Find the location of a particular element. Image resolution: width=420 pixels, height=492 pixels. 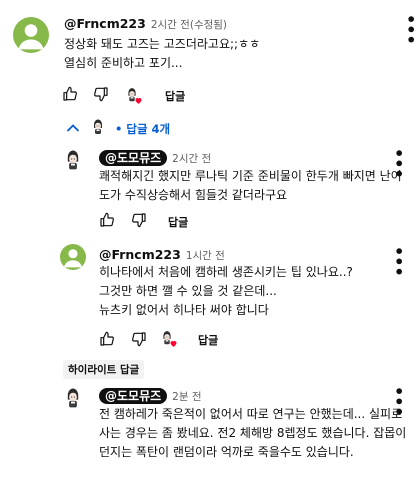

comment-time: 2분 전 is located at coordinates (186, 397).